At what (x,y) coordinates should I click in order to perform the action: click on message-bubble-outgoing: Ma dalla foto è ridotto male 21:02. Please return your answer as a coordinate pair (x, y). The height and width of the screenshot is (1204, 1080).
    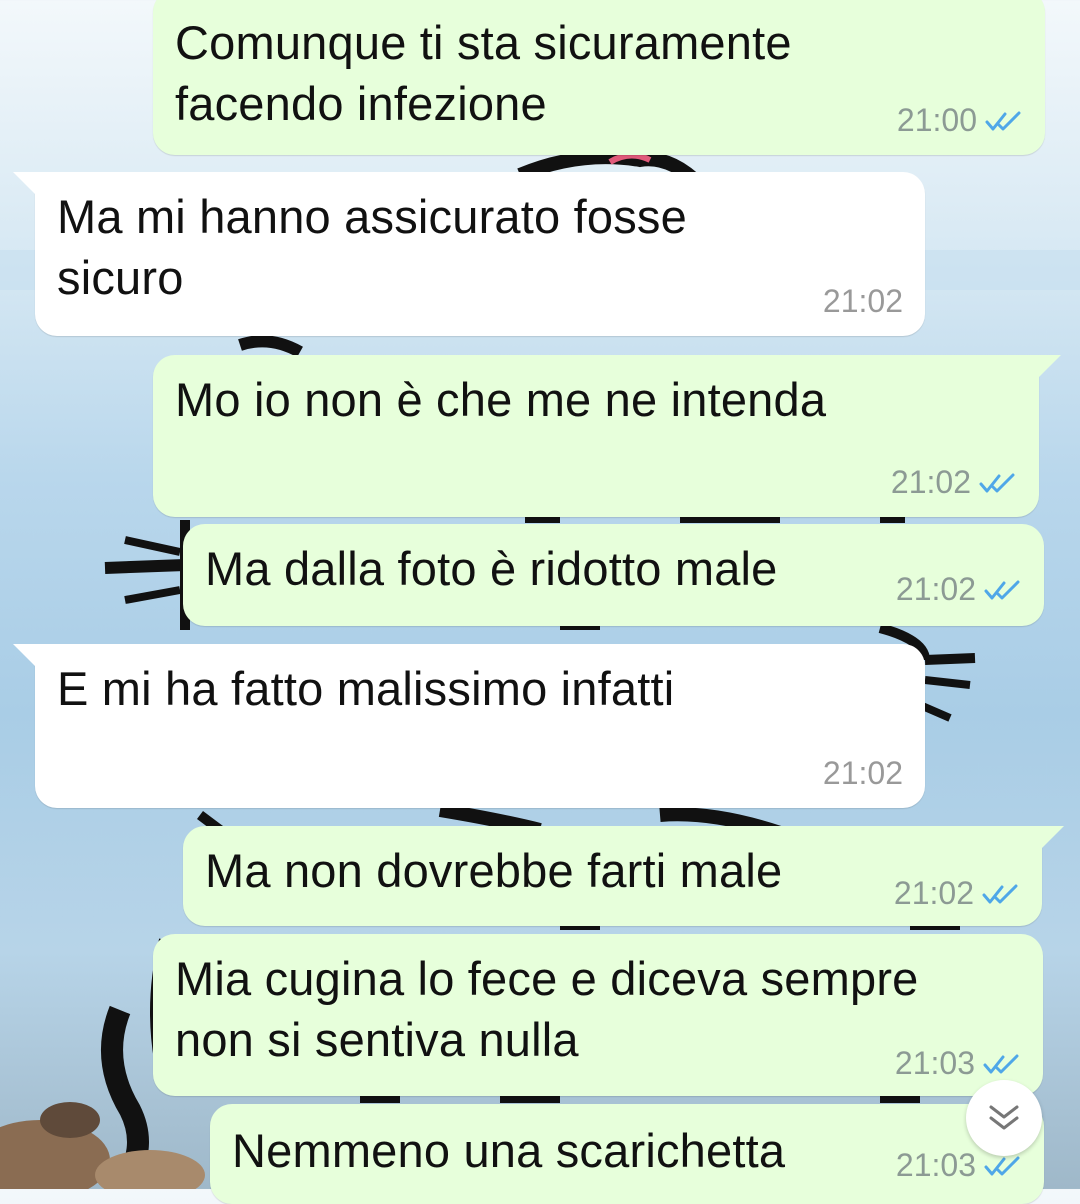
    Looking at the image, I should click on (613, 575).